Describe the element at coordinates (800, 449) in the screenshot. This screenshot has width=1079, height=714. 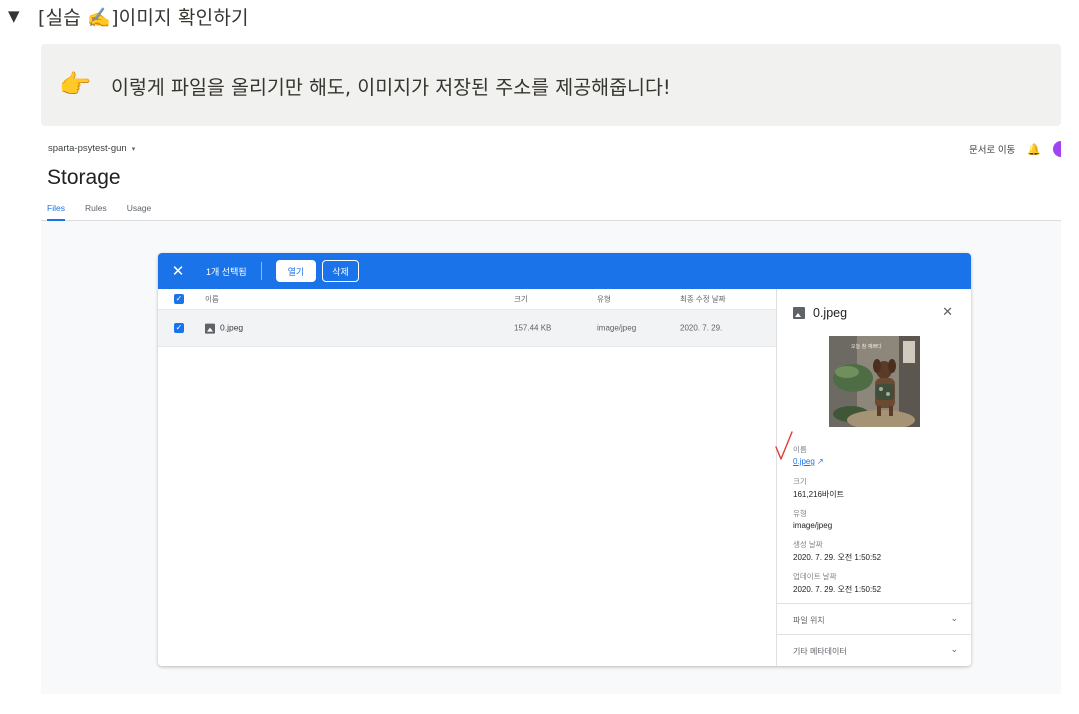
I see `field-label: 이름` at that location.